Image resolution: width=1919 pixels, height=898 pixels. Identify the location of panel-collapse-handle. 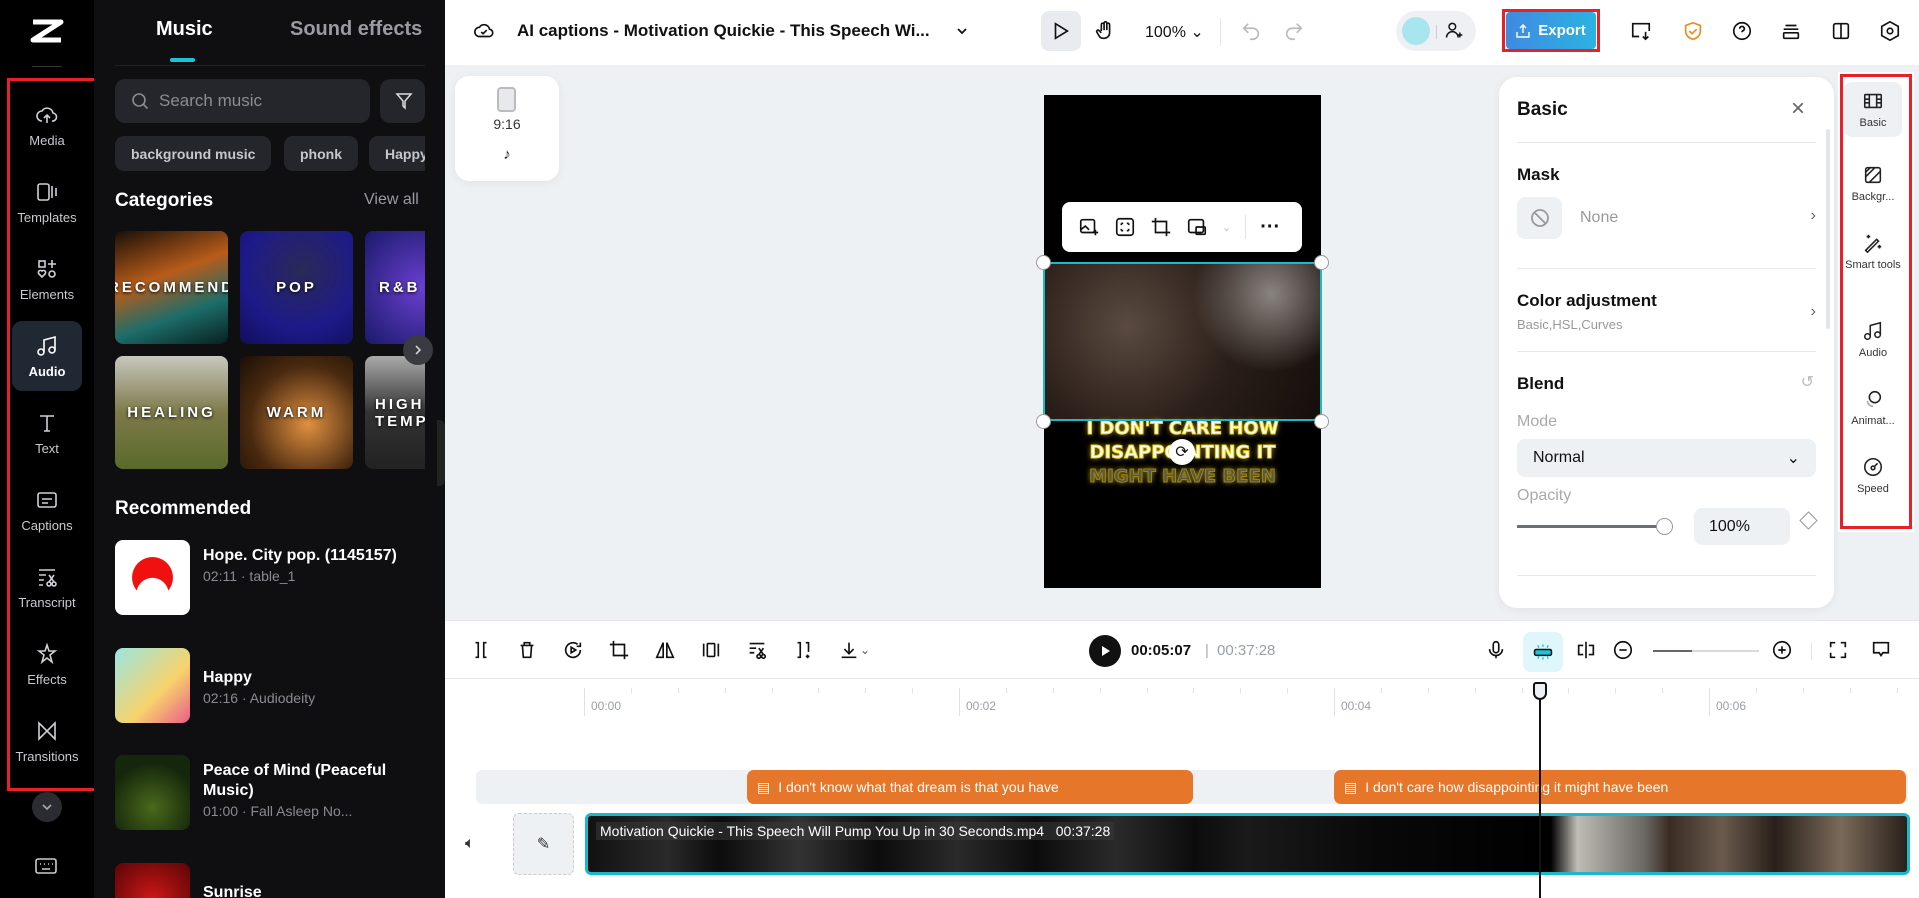
(441, 453).